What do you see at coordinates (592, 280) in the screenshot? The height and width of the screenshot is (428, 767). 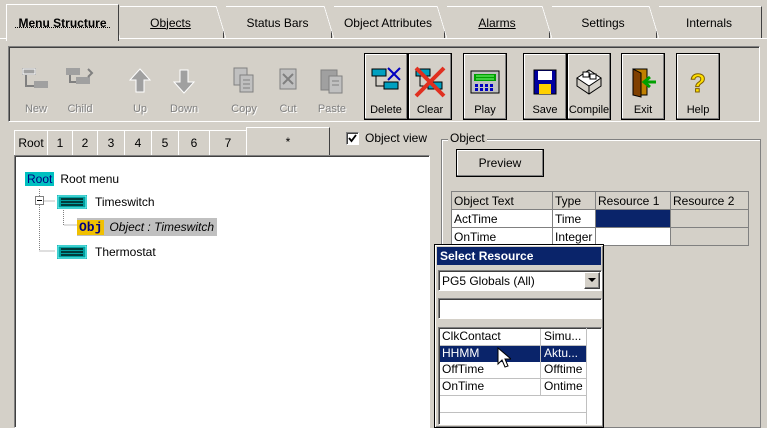 I see `dropdown-arrow-button` at bounding box center [592, 280].